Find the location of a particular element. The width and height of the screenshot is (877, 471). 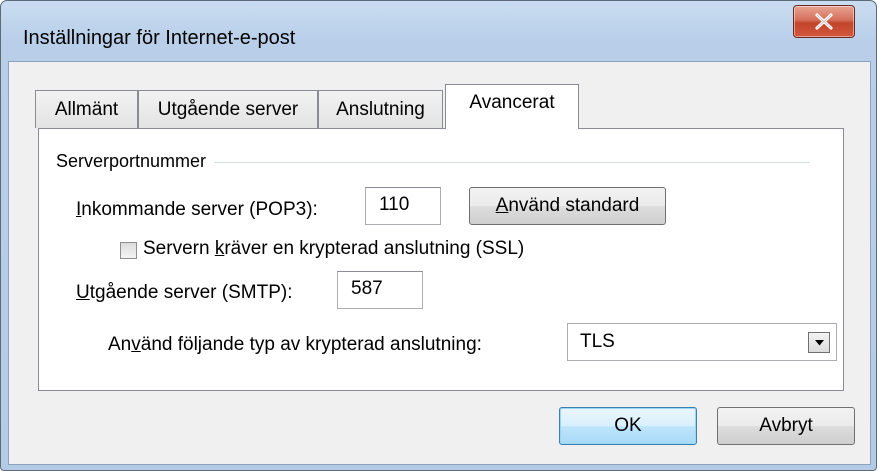

chevron-down-icon is located at coordinates (819, 343).